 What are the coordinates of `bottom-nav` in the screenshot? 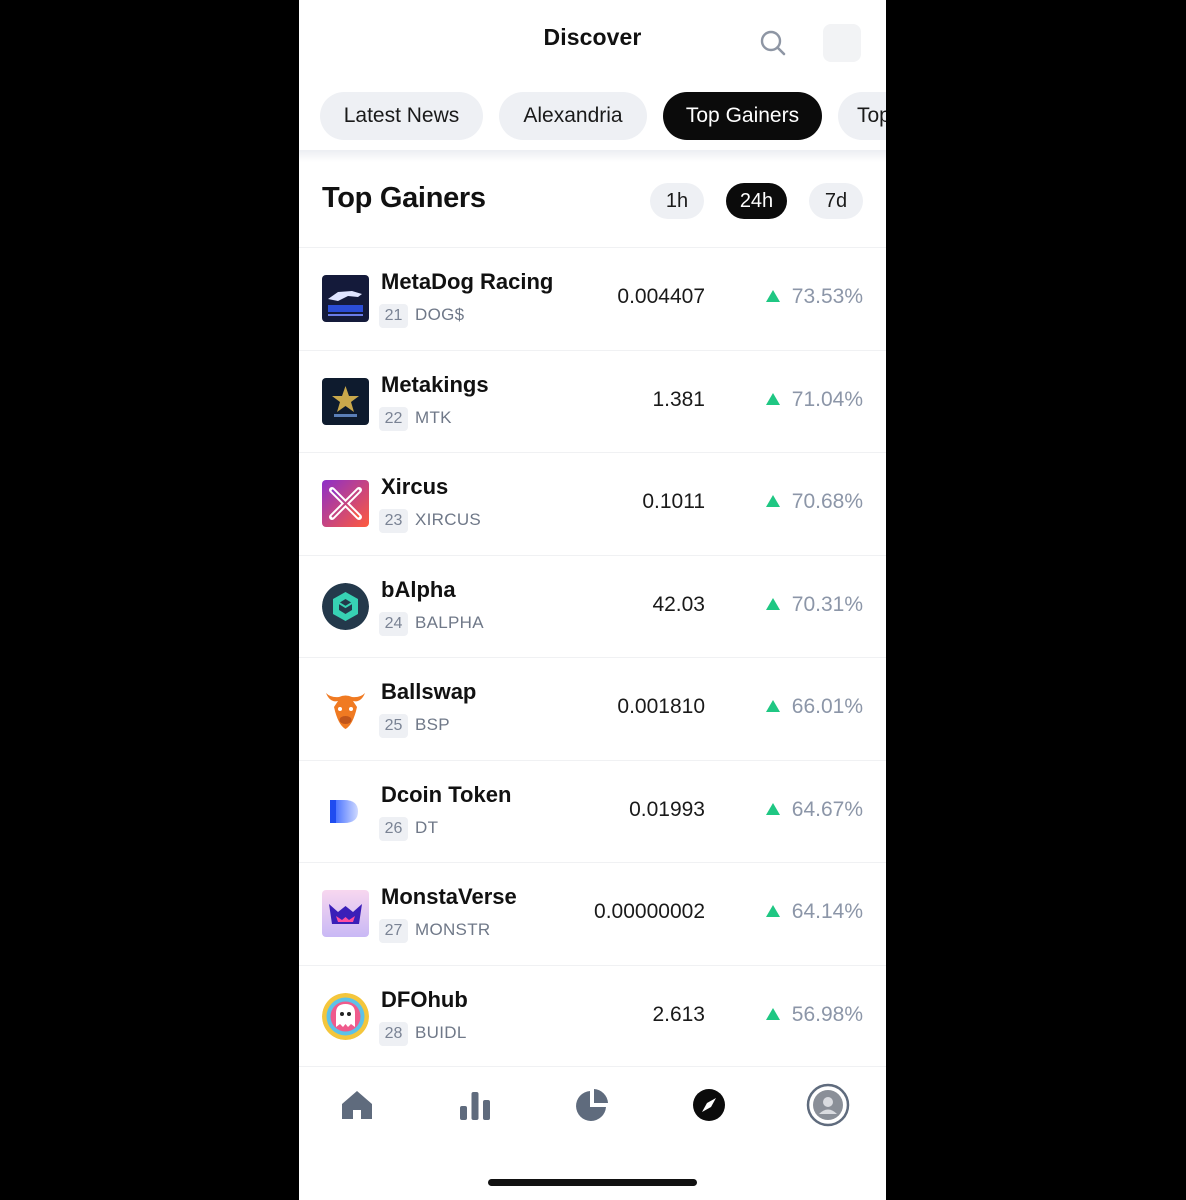 It's located at (592, 1106).